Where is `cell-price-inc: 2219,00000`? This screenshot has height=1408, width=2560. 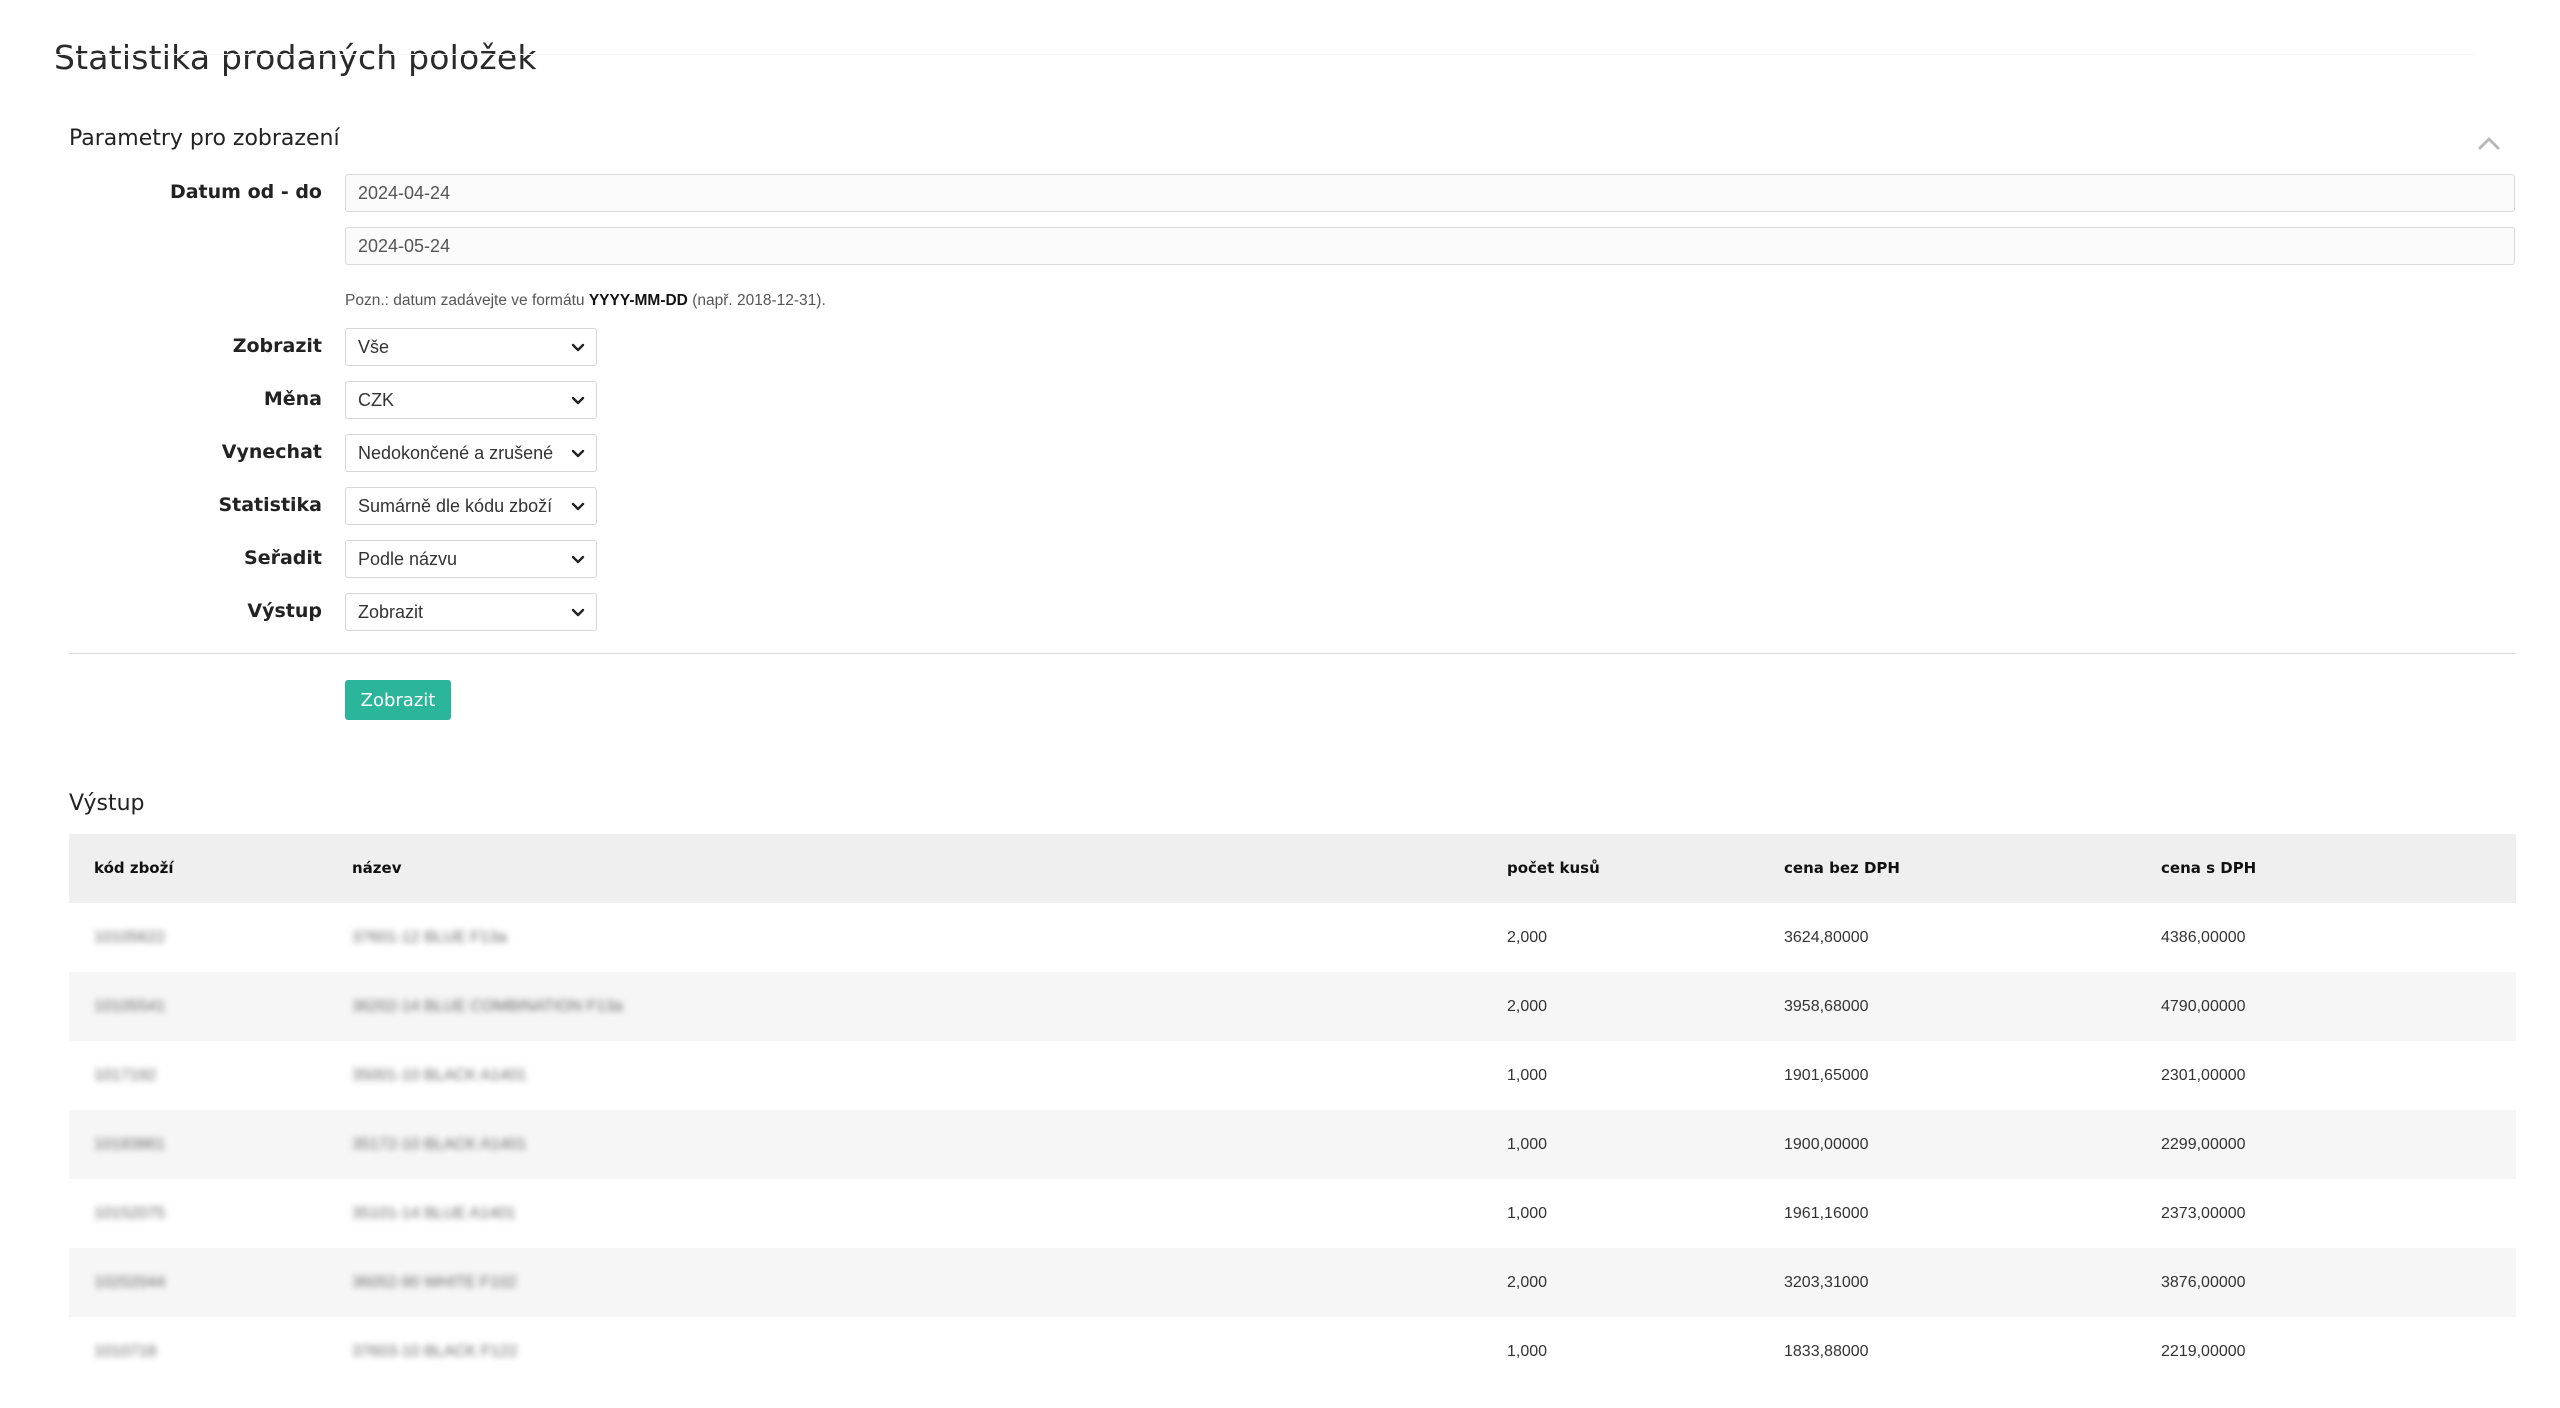
cell-price-inc: 2219,00000 is located at coordinates (2203, 1351).